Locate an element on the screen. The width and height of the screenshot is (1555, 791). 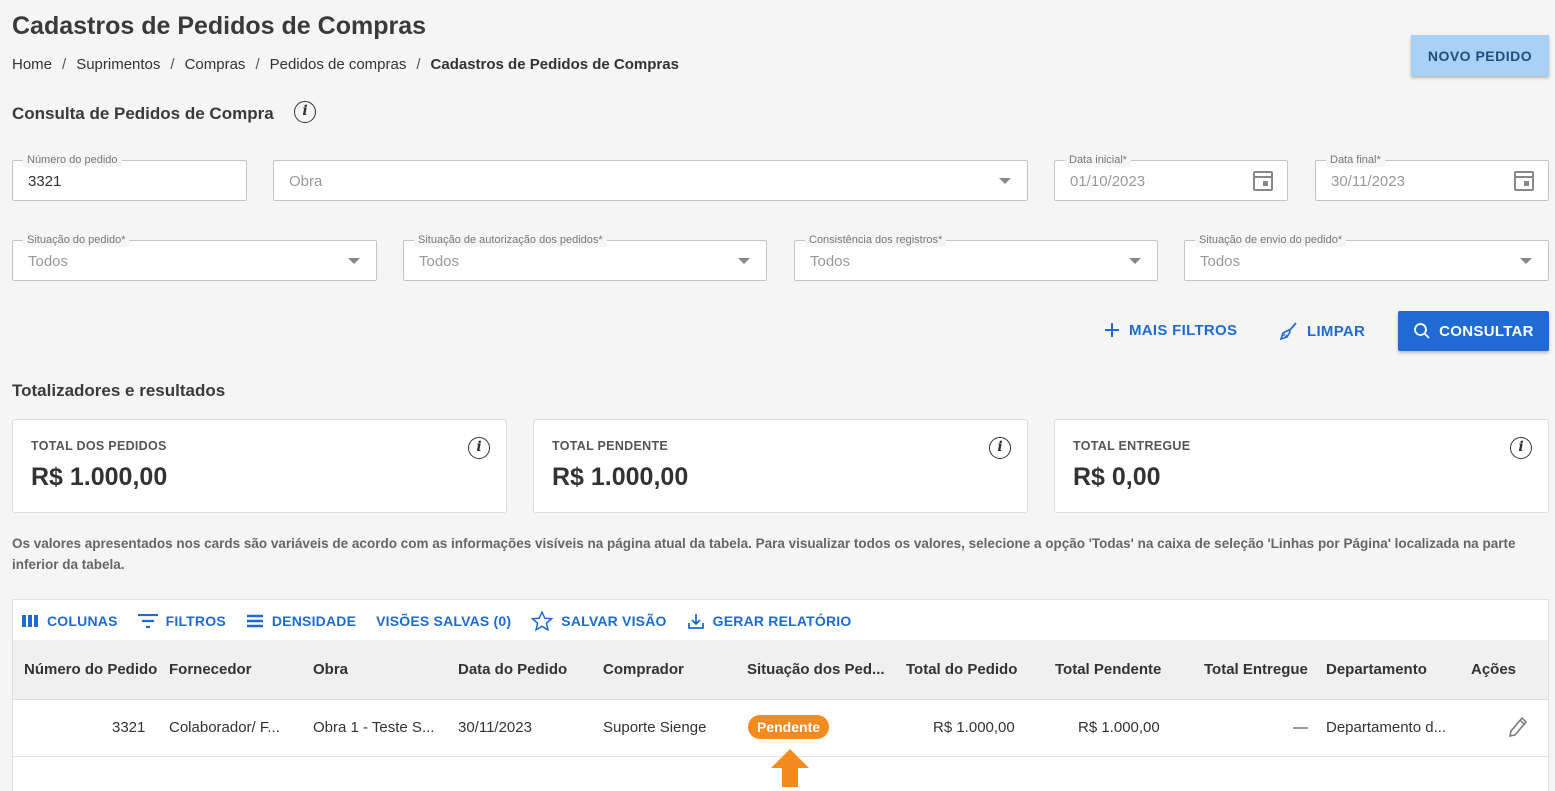
end-date-field: Data final* 30/11/2023 is located at coordinates (1432, 177).